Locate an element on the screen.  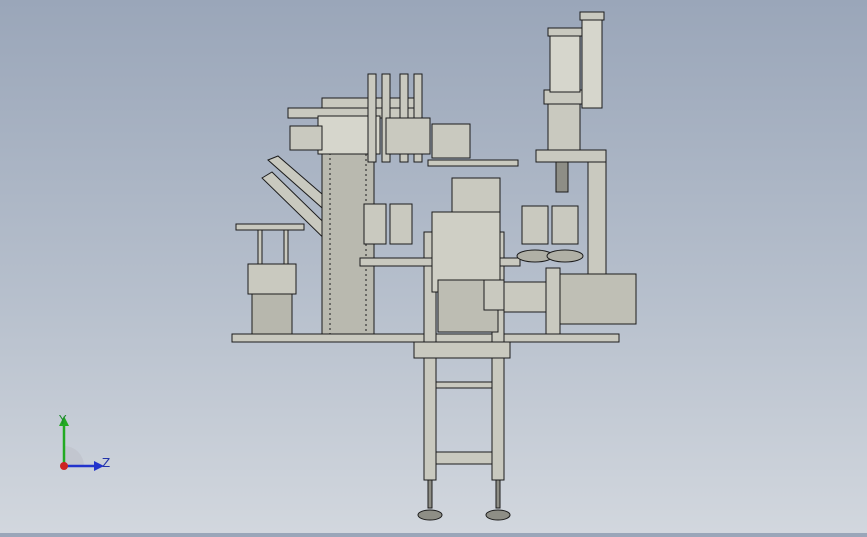
foot-stem-right is located at coordinates (498, 494).